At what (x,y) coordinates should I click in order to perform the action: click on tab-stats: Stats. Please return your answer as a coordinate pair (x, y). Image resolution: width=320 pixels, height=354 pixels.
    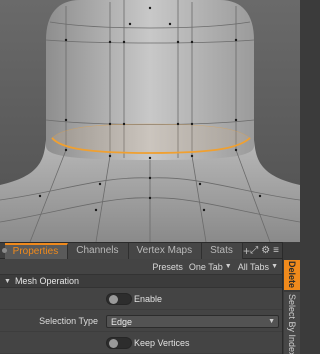
    Looking at the image, I should click on (222, 251).